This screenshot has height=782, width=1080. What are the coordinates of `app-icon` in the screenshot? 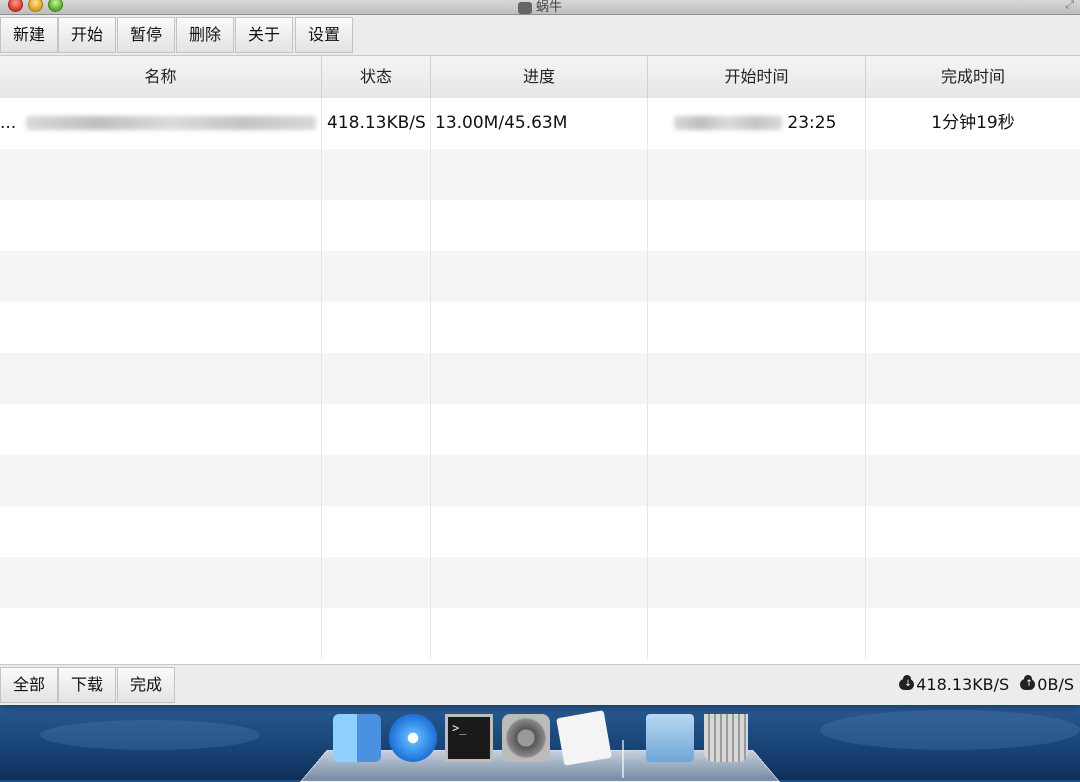 It's located at (524, 7).